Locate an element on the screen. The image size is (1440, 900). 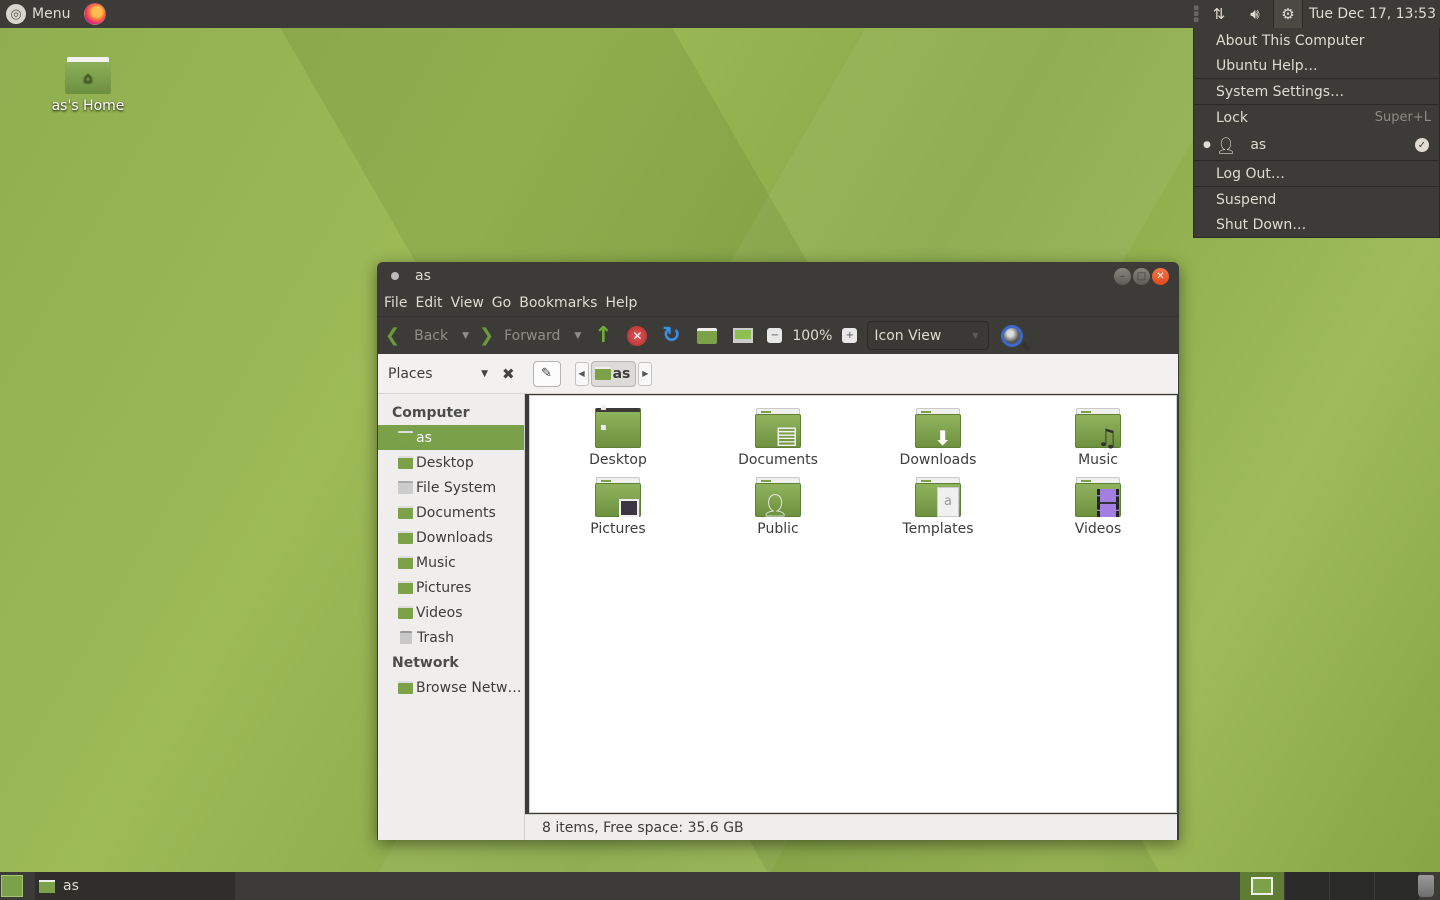
desktop-home-icon: ⌂ as's Home is located at coordinates (88, 84).